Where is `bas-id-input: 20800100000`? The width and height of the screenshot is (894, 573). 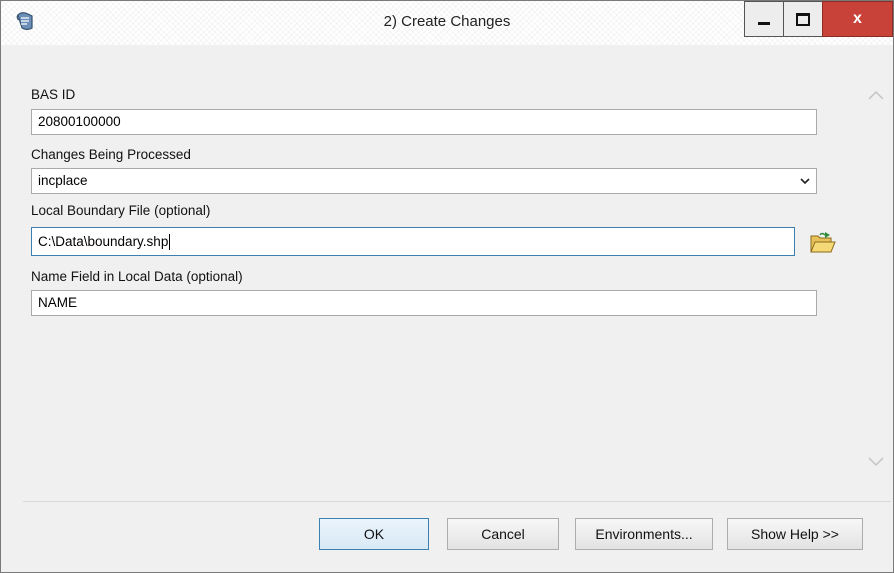 bas-id-input: 20800100000 is located at coordinates (424, 122).